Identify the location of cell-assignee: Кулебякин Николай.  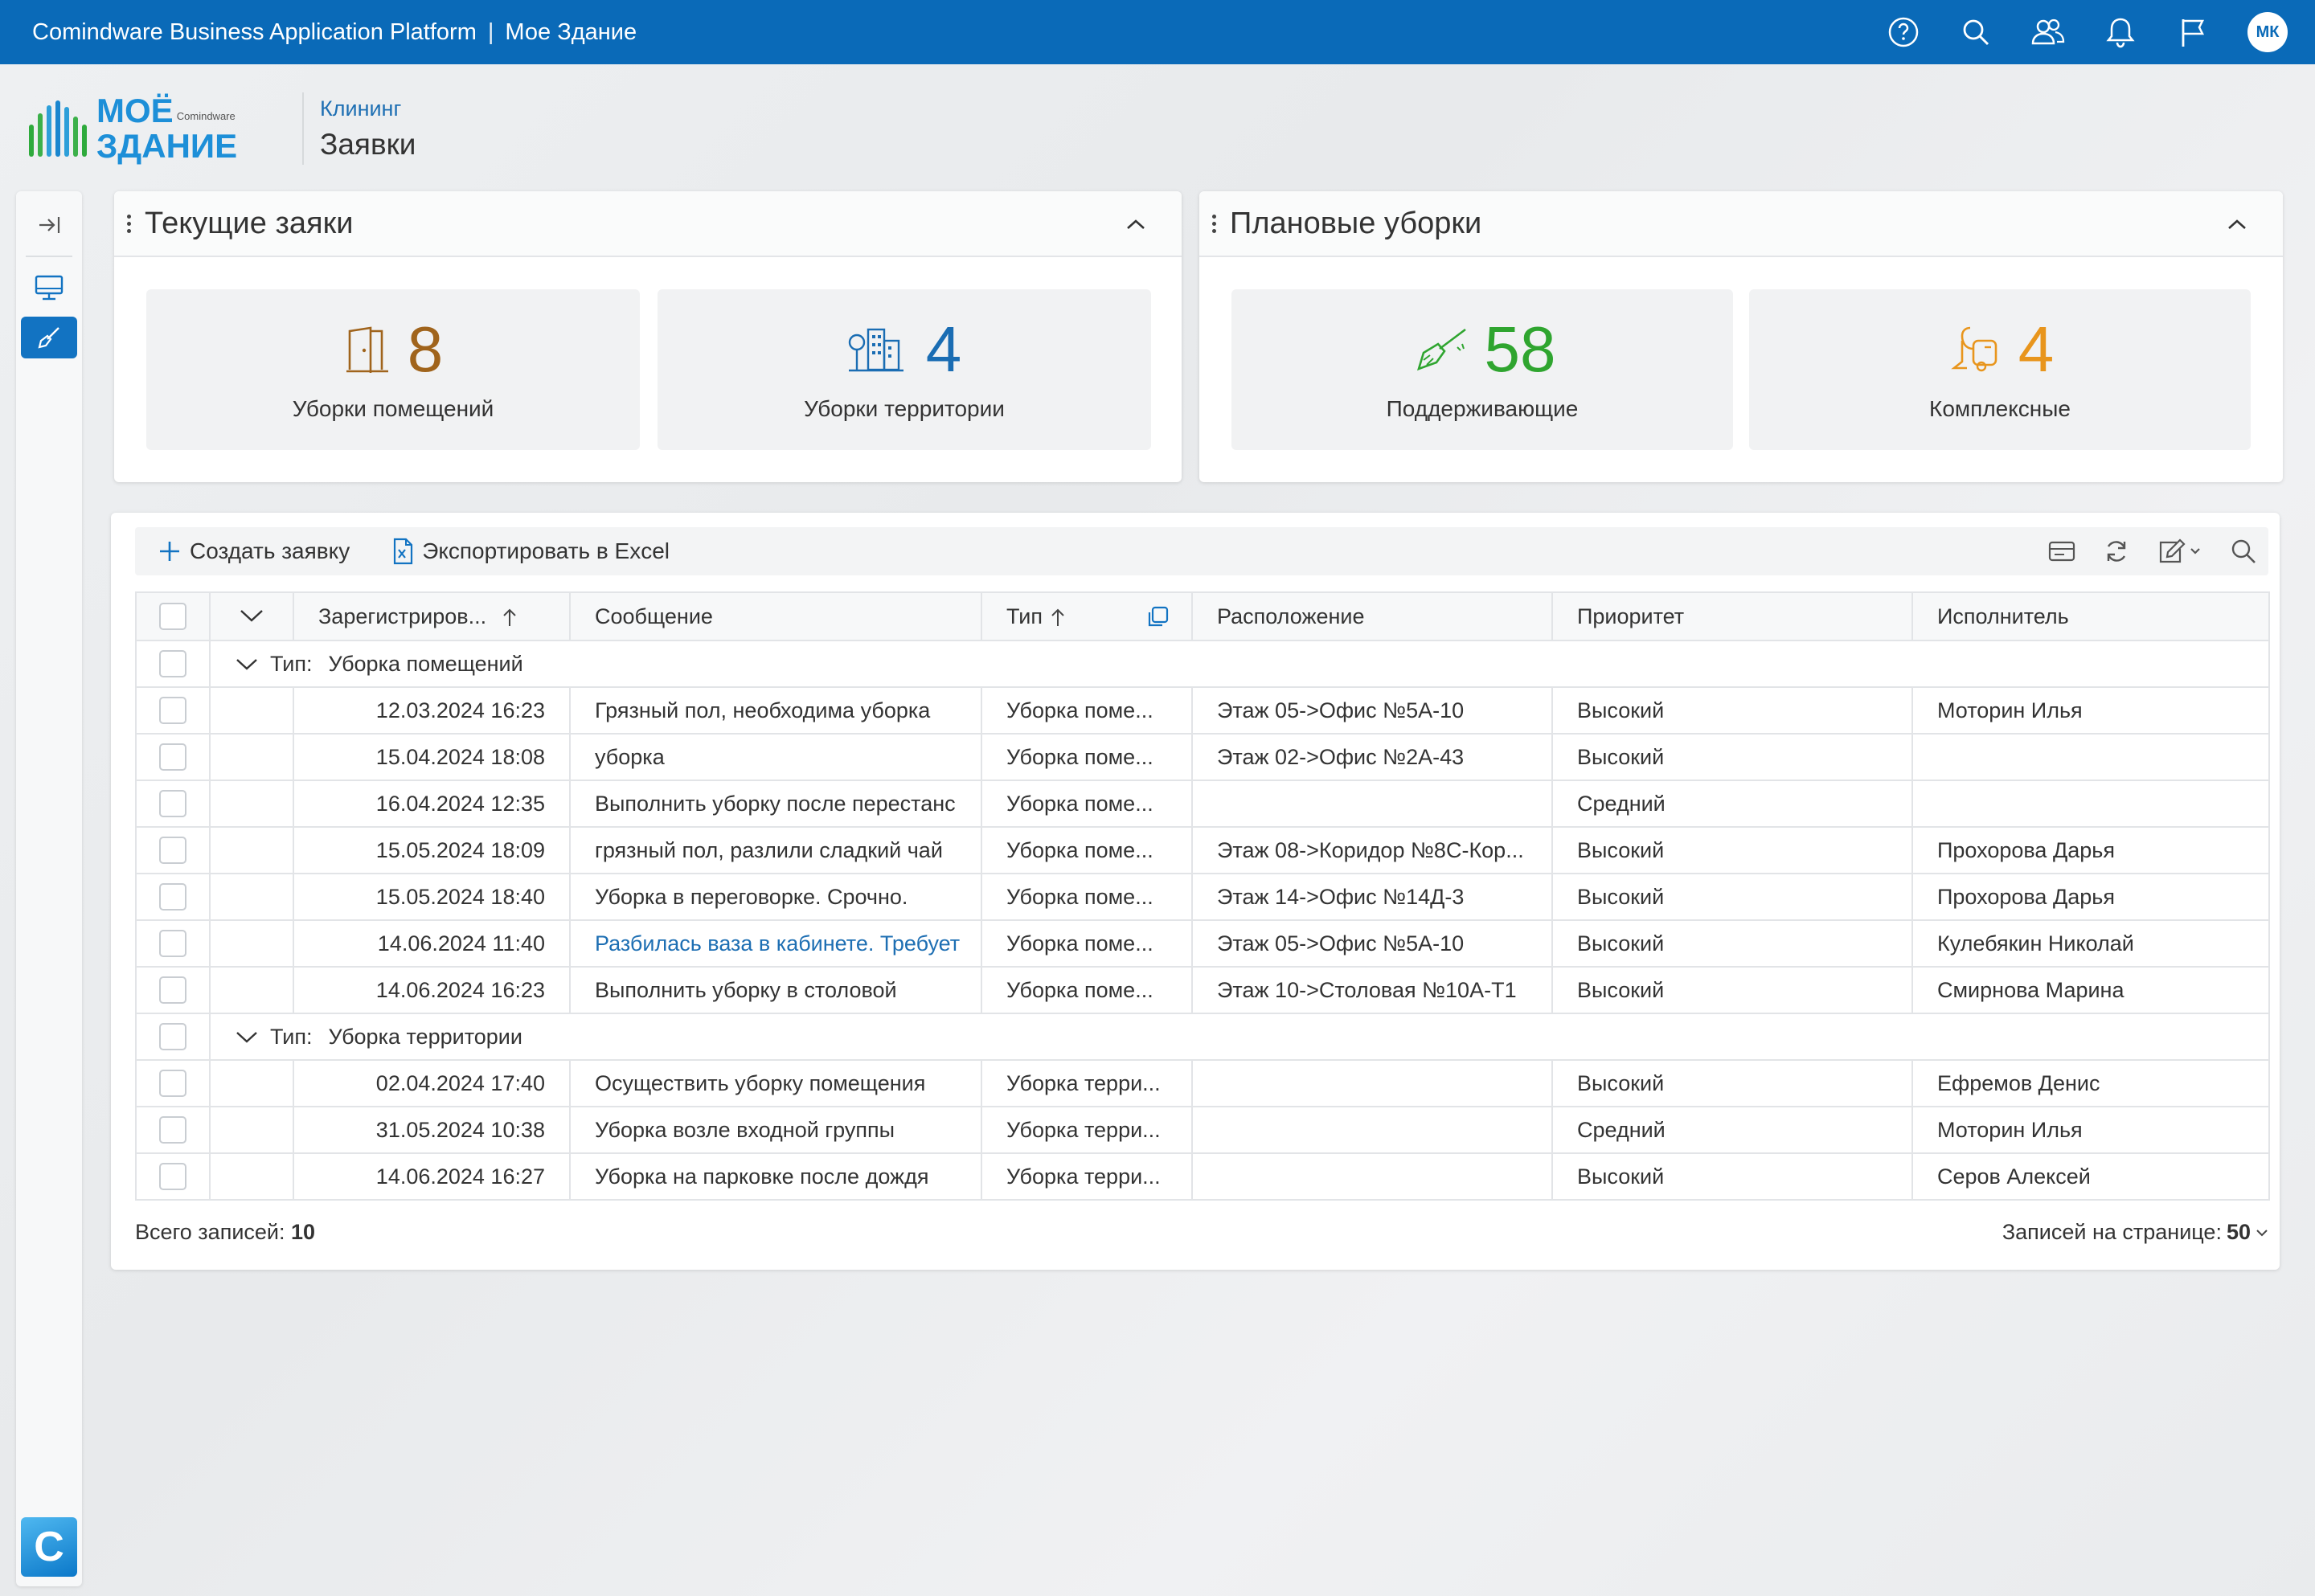
(2090, 943).